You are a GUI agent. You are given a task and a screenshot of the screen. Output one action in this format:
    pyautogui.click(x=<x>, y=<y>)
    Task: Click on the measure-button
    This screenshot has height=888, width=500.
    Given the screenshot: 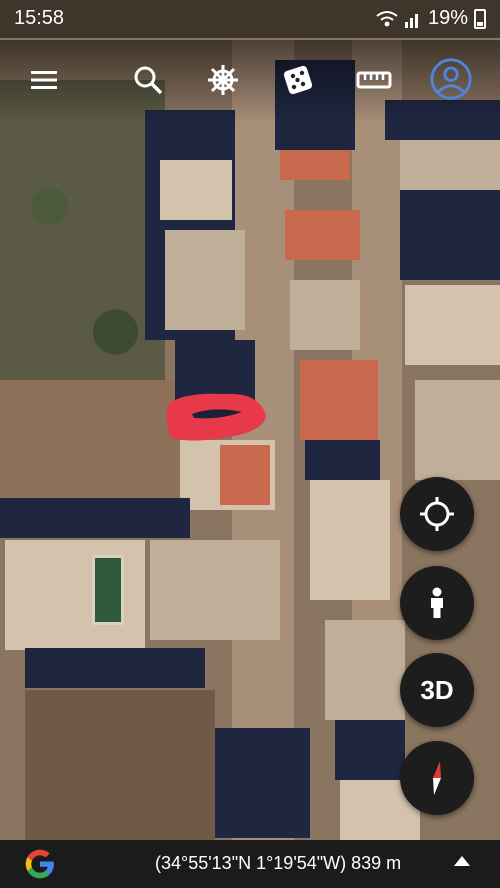 What is the action you would take?
    pyautogui.click(x=374, y=80)
    